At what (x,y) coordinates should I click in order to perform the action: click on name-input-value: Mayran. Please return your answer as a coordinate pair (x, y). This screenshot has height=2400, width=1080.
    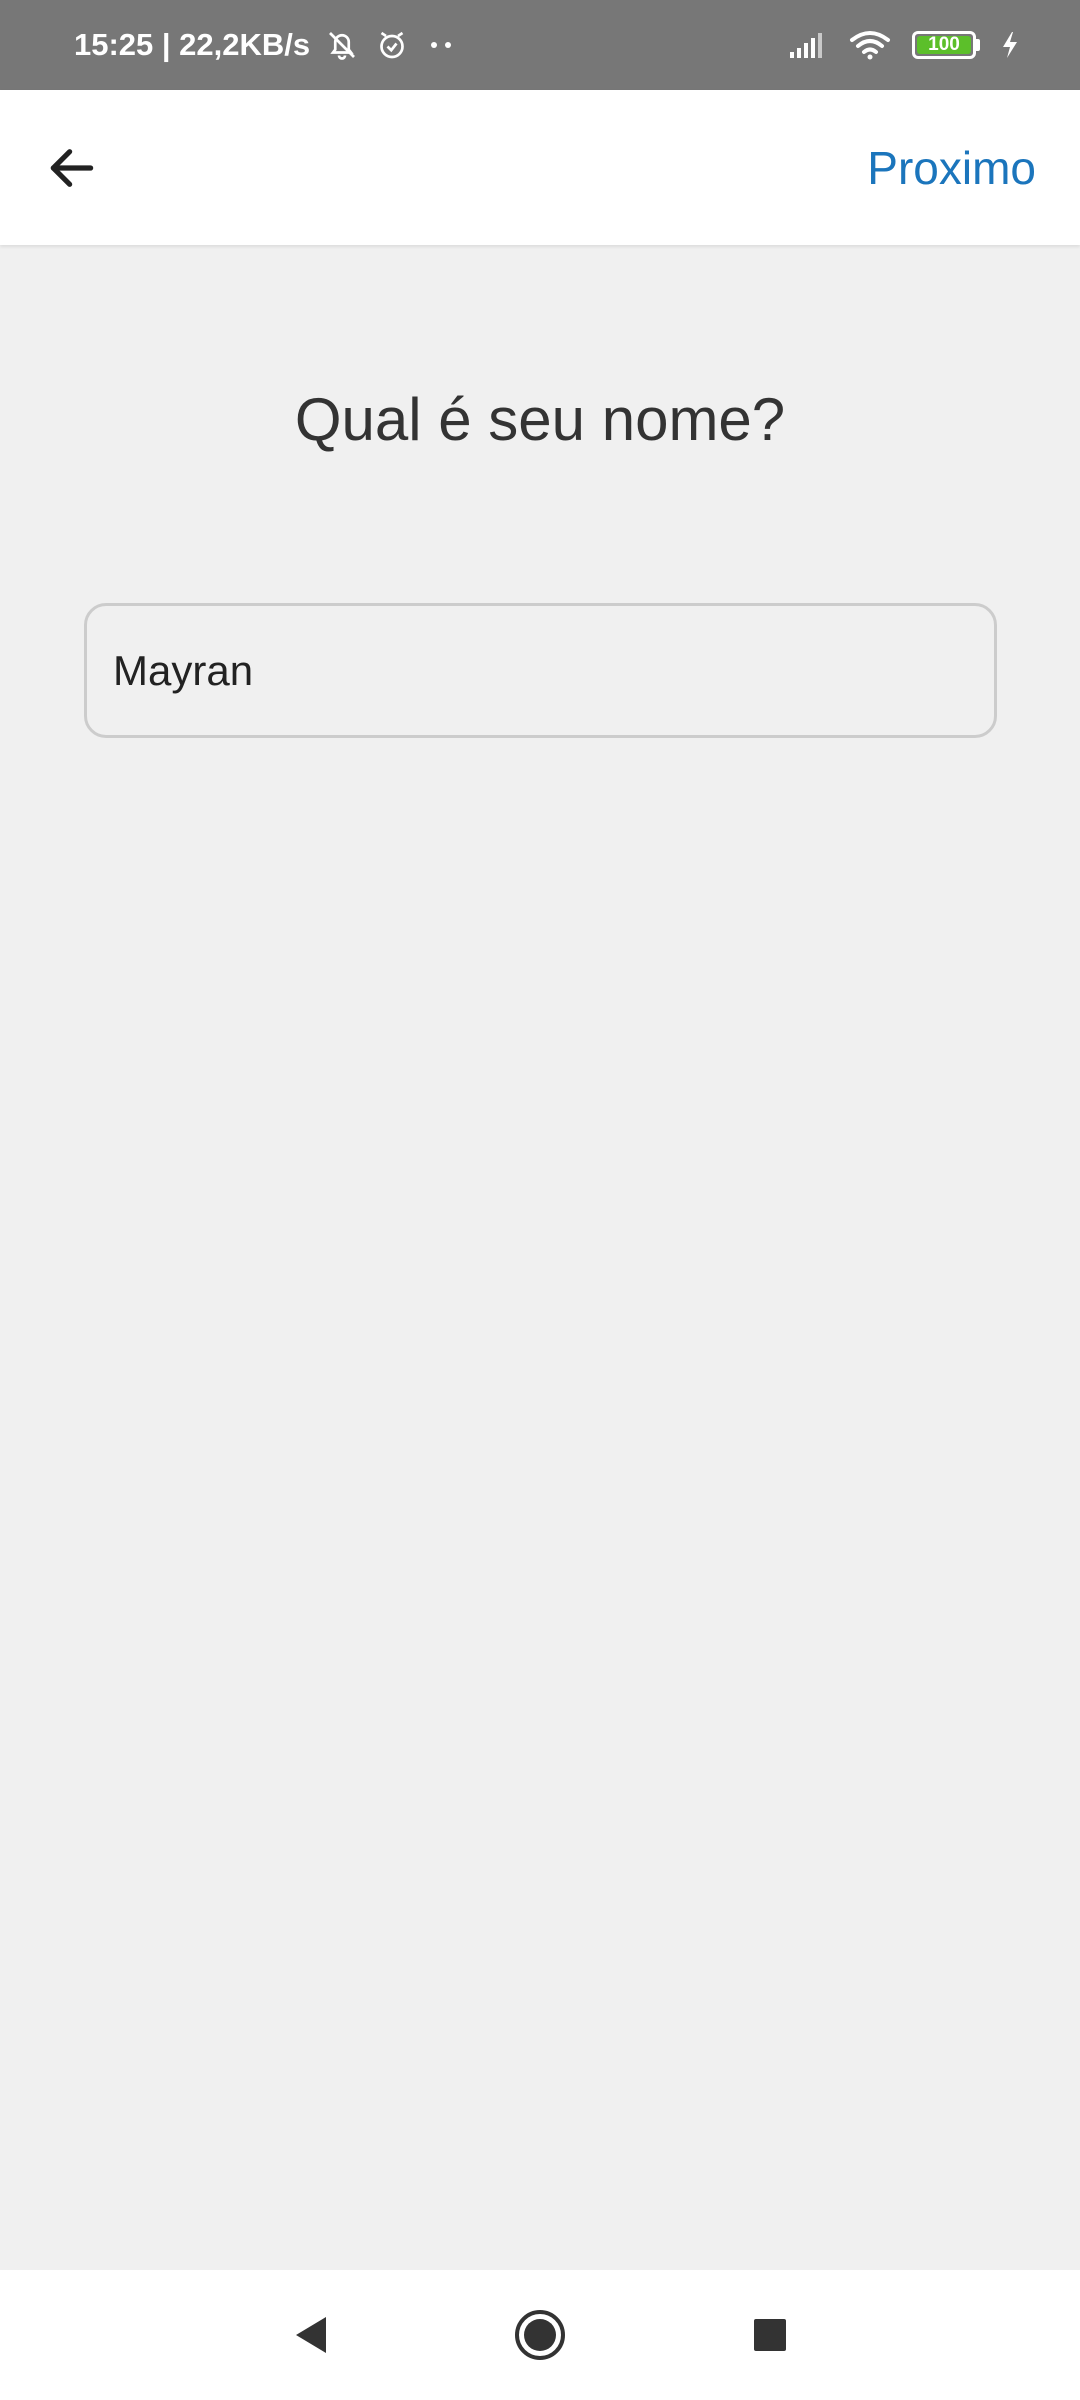
    Looking at the image, I should click on (183, 670).